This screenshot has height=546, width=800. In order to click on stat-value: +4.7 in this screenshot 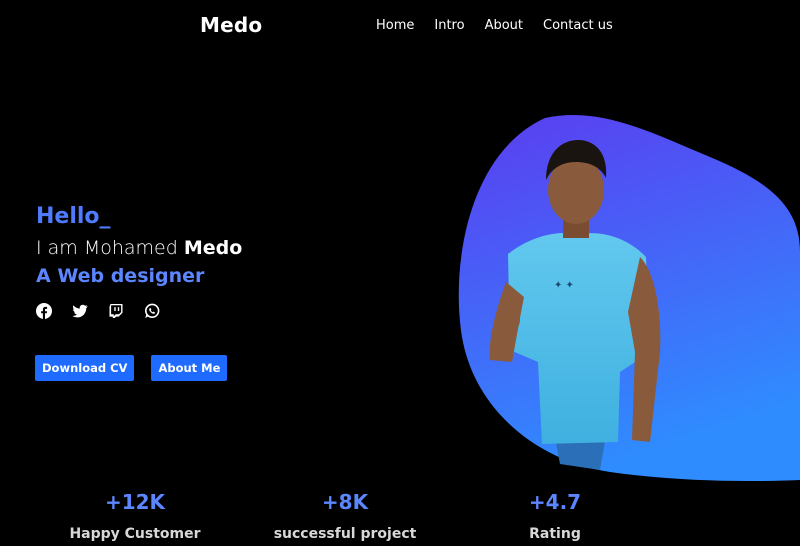, I will do `click(555, 502)`.